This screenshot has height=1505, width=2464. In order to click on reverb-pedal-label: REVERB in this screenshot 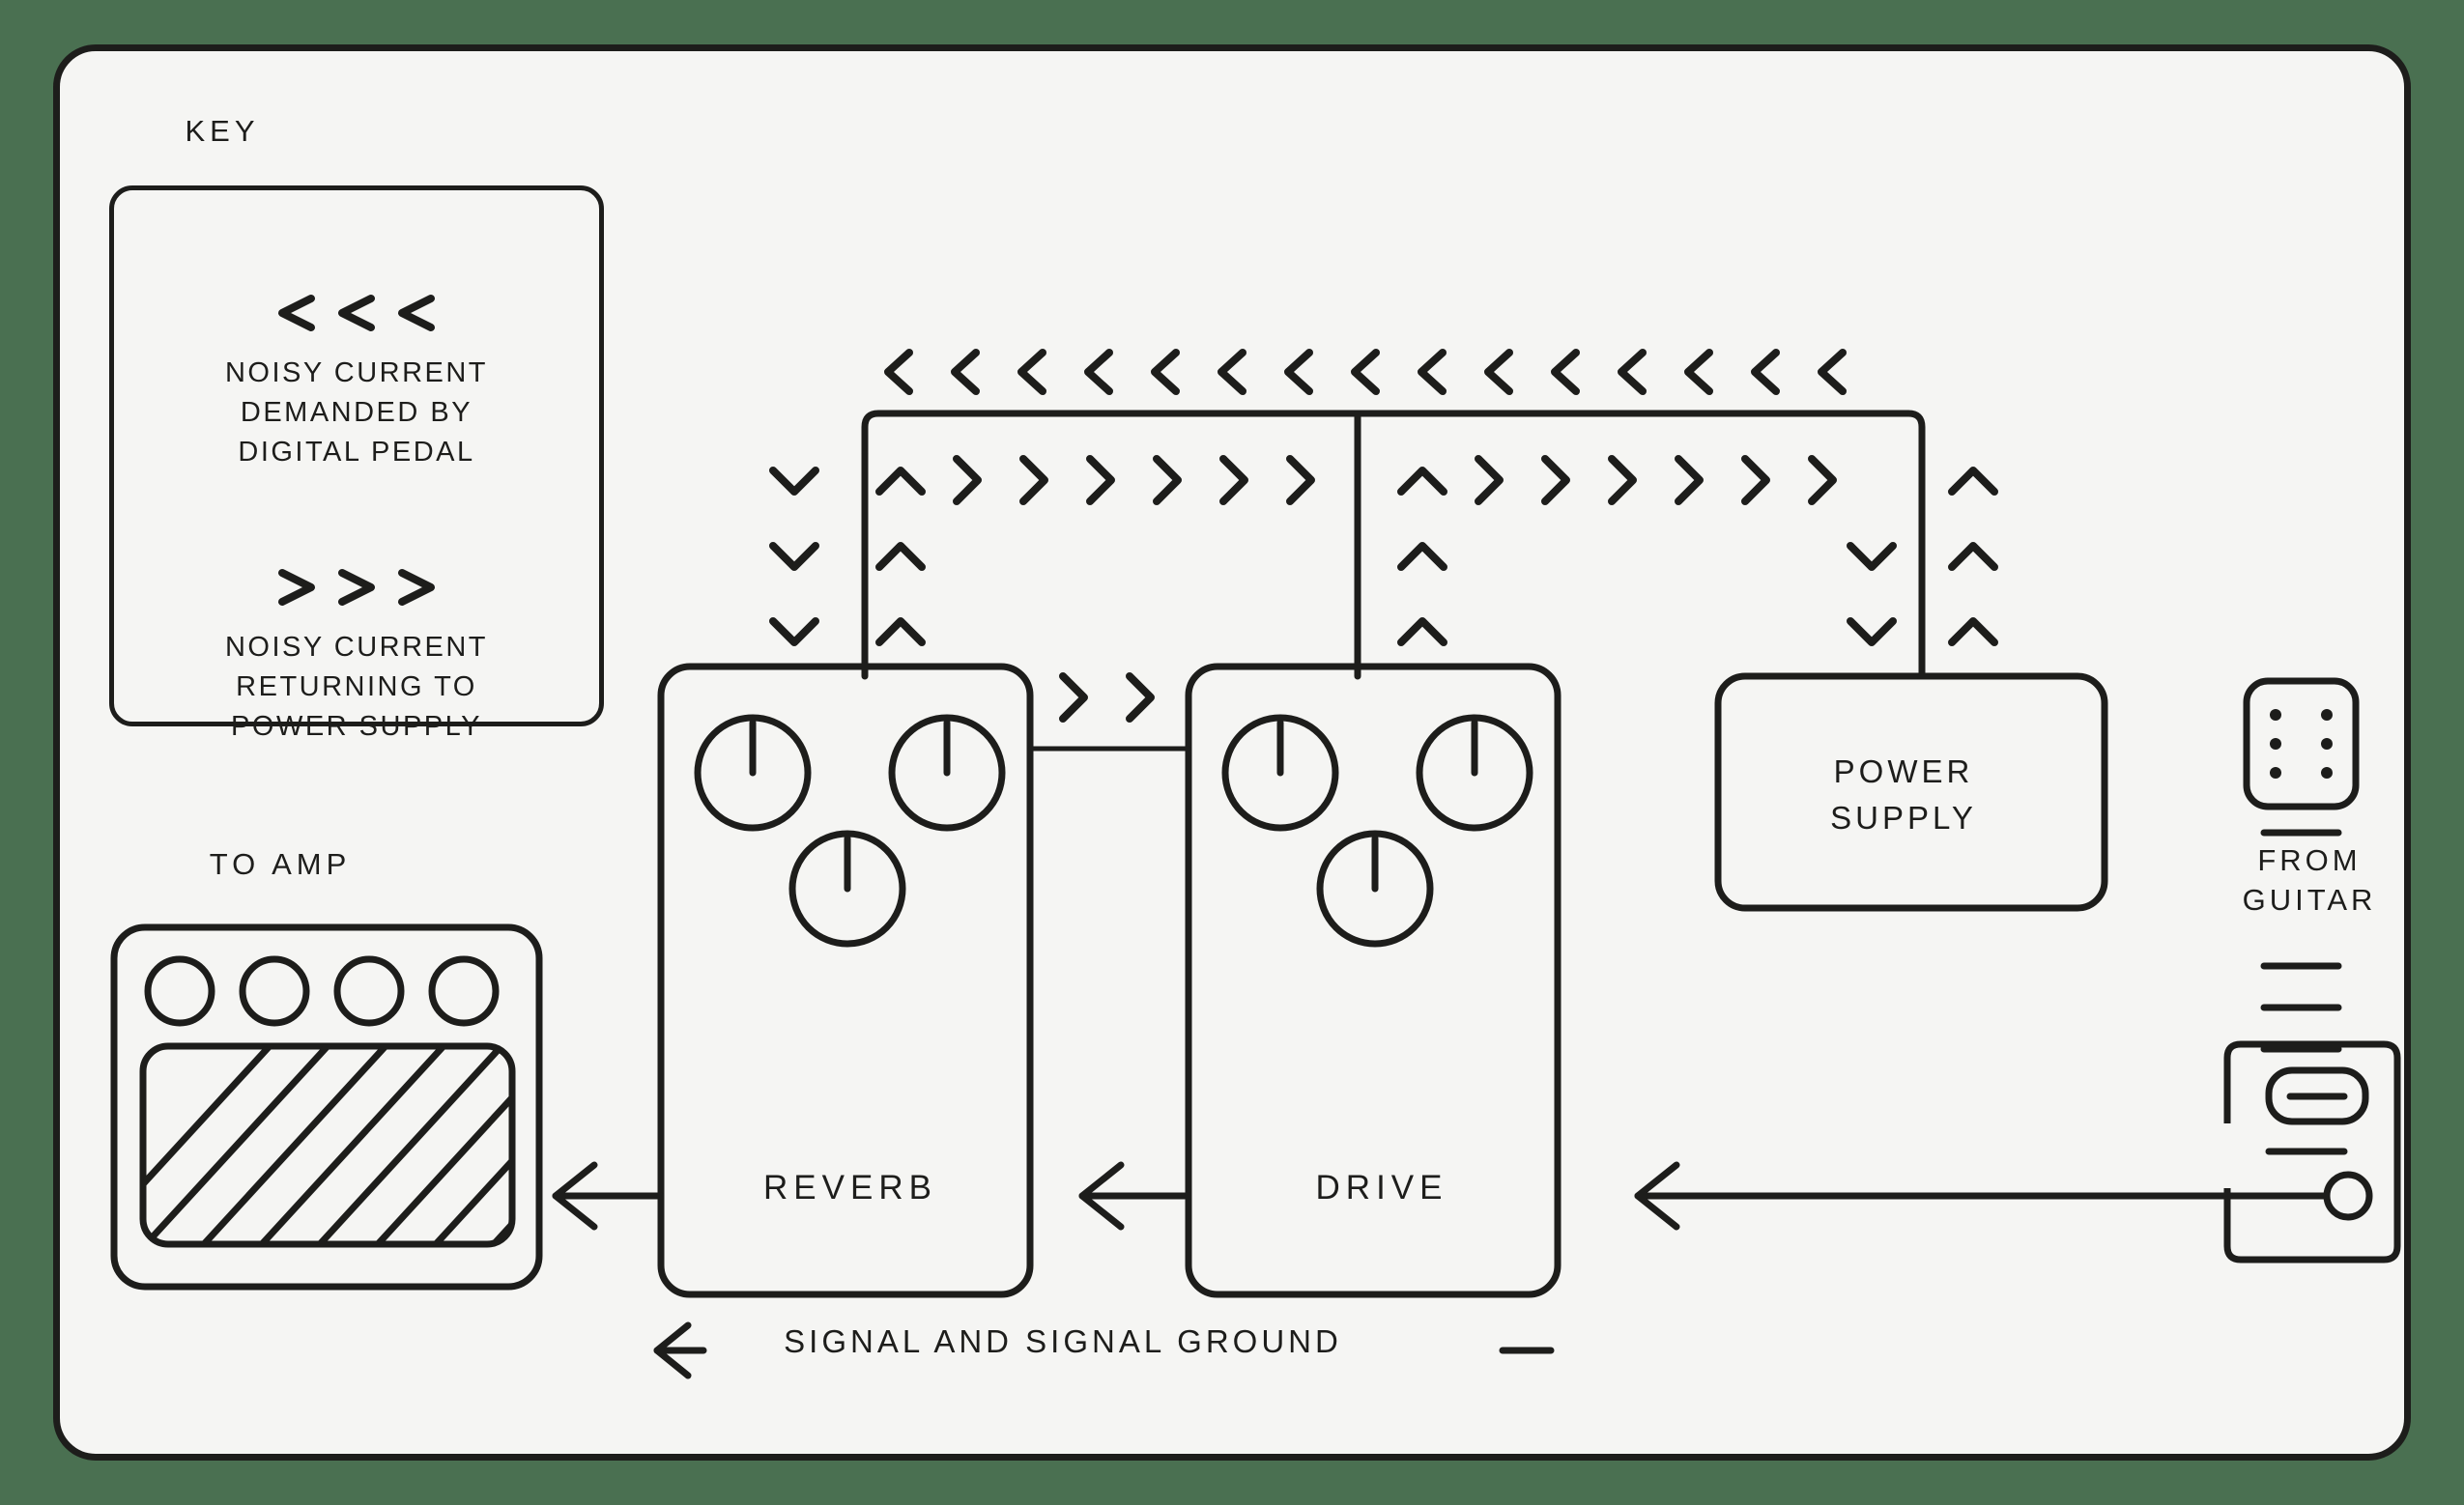, I will do `click(850, 1188)`.